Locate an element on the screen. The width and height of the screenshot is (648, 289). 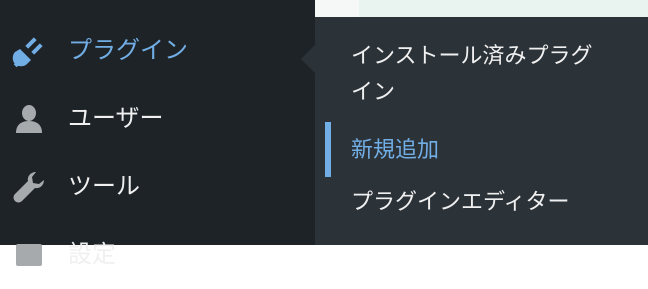
sidebar-item-label: プラグイン is located at coordinates (128, 50).